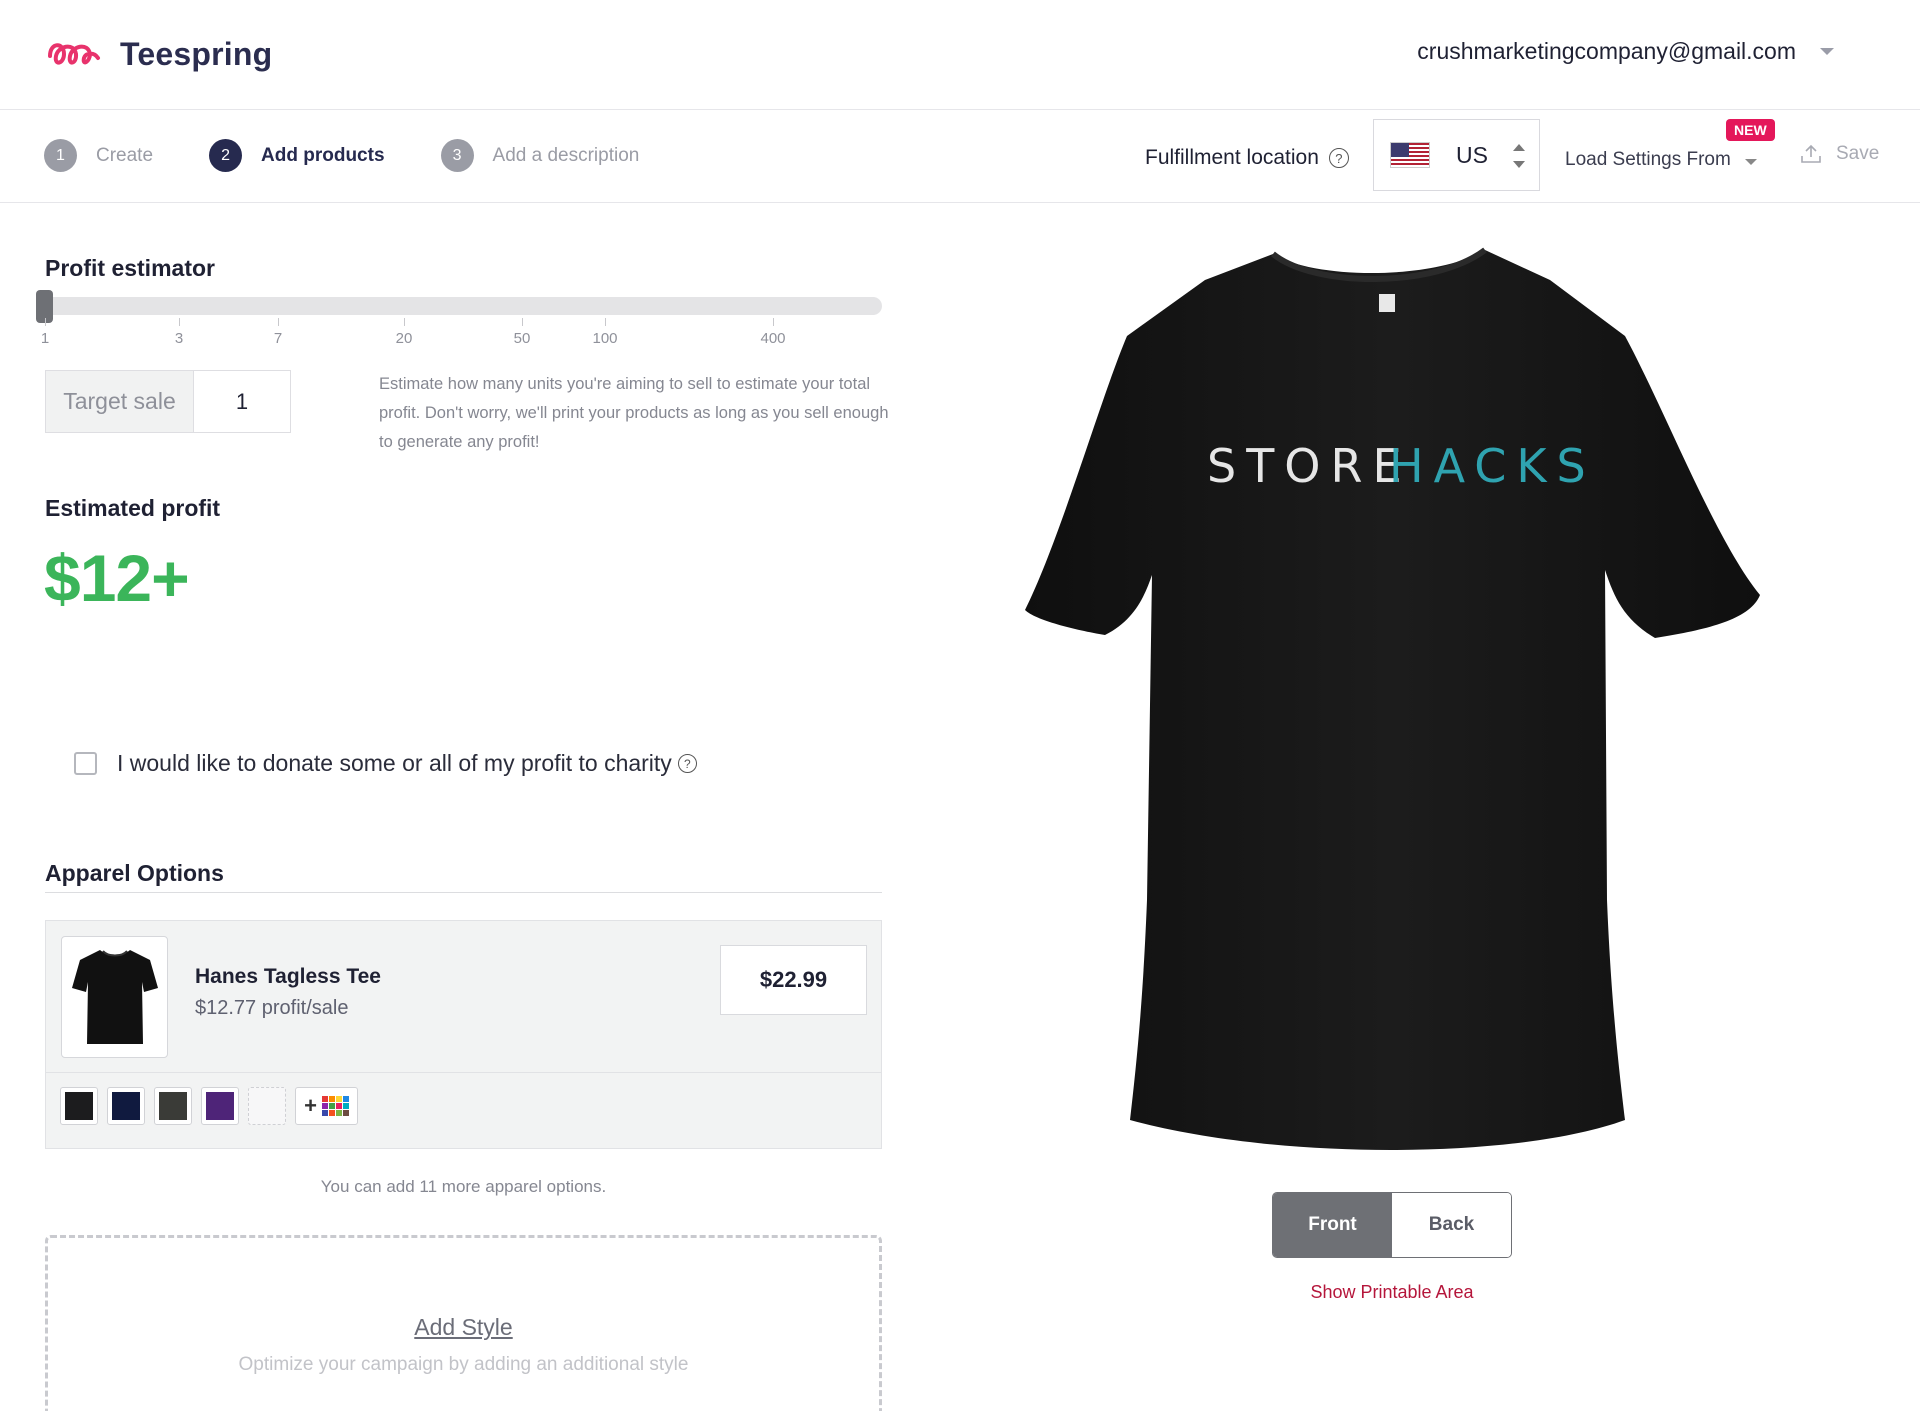 The height and width of the screenshot is (1411, 1920). Describe the element at coordinates (1750, 130) in the screenshot. I see `new-badge: NEW` at that location.